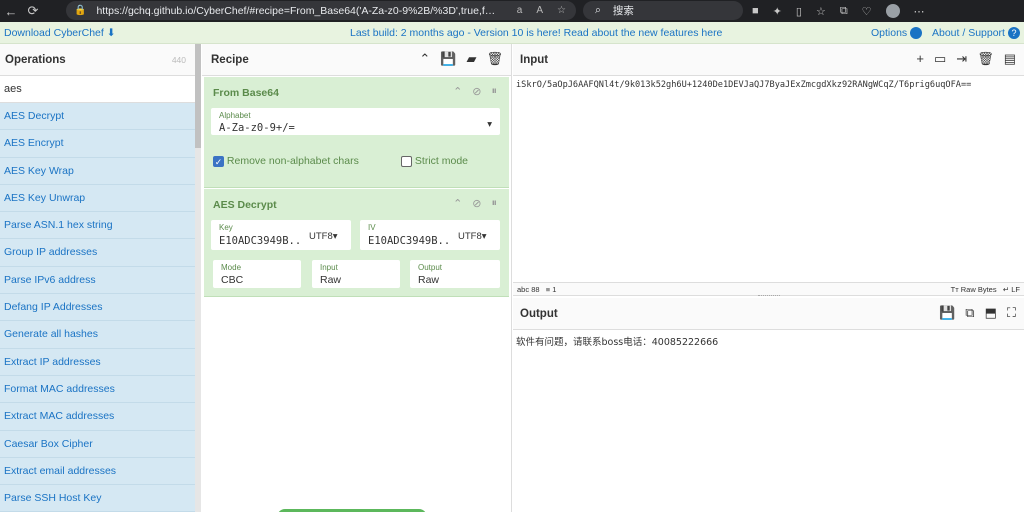 The image size is (1024, 512). What do you see at coordinates (35, 60) in the screenshot?
I see `operations-title: Operations` at bounding box center [35, 60].